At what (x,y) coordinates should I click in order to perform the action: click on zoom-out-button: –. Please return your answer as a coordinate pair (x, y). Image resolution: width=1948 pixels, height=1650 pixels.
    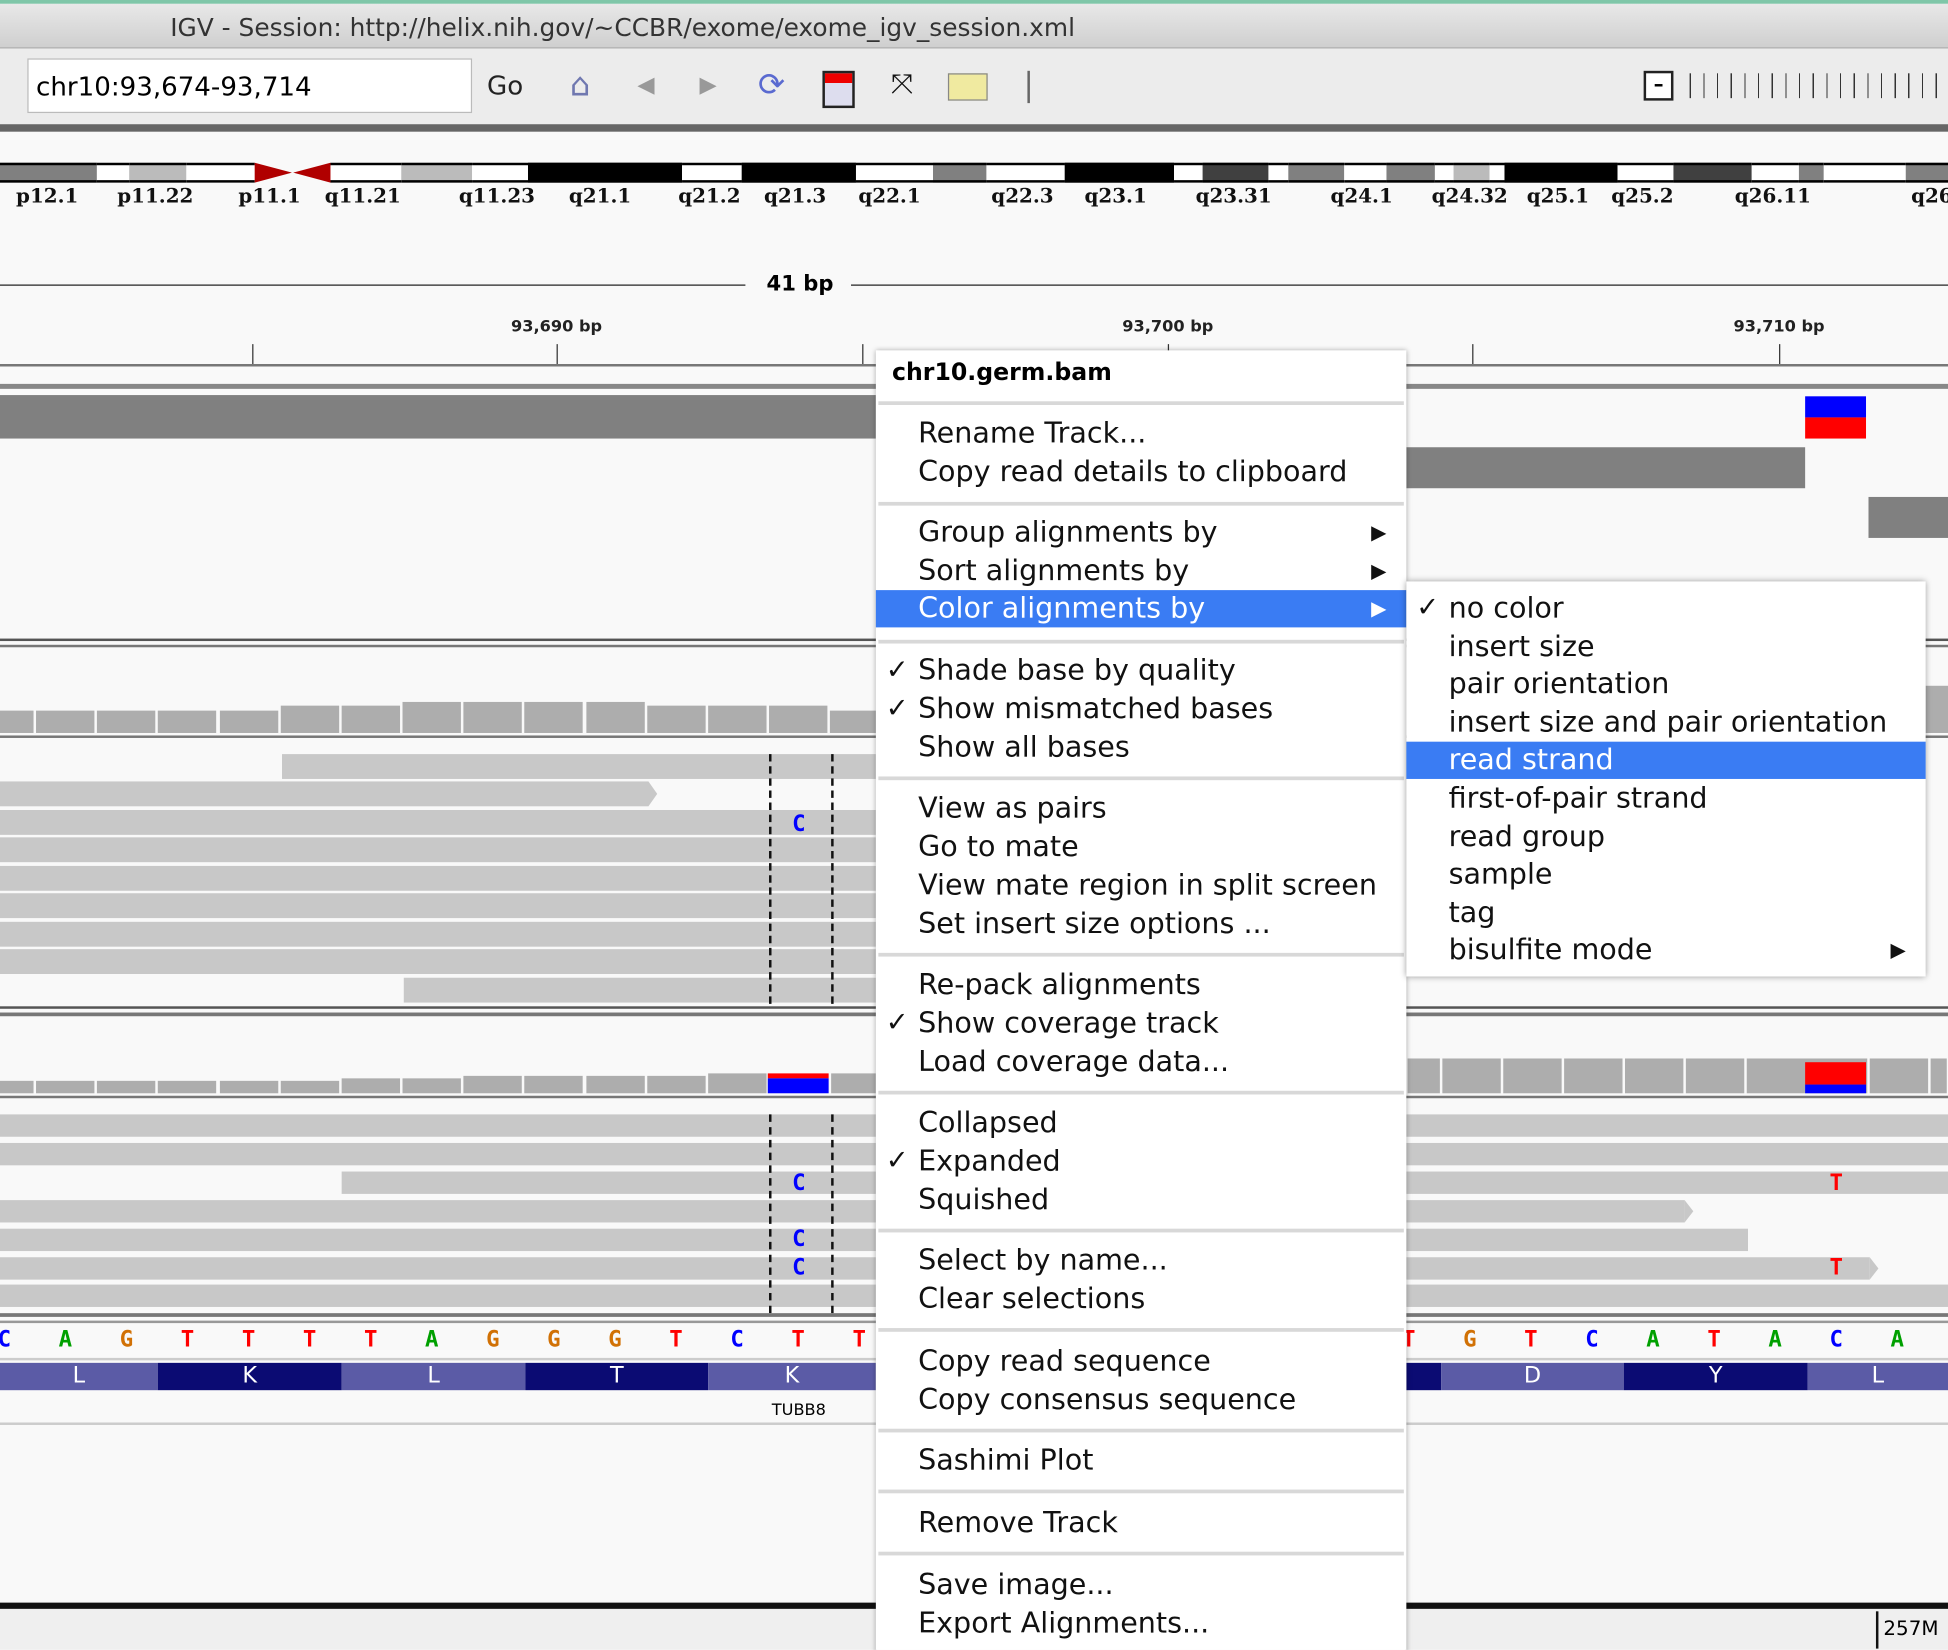
    Looking at the image, I should click on (1658, 85).